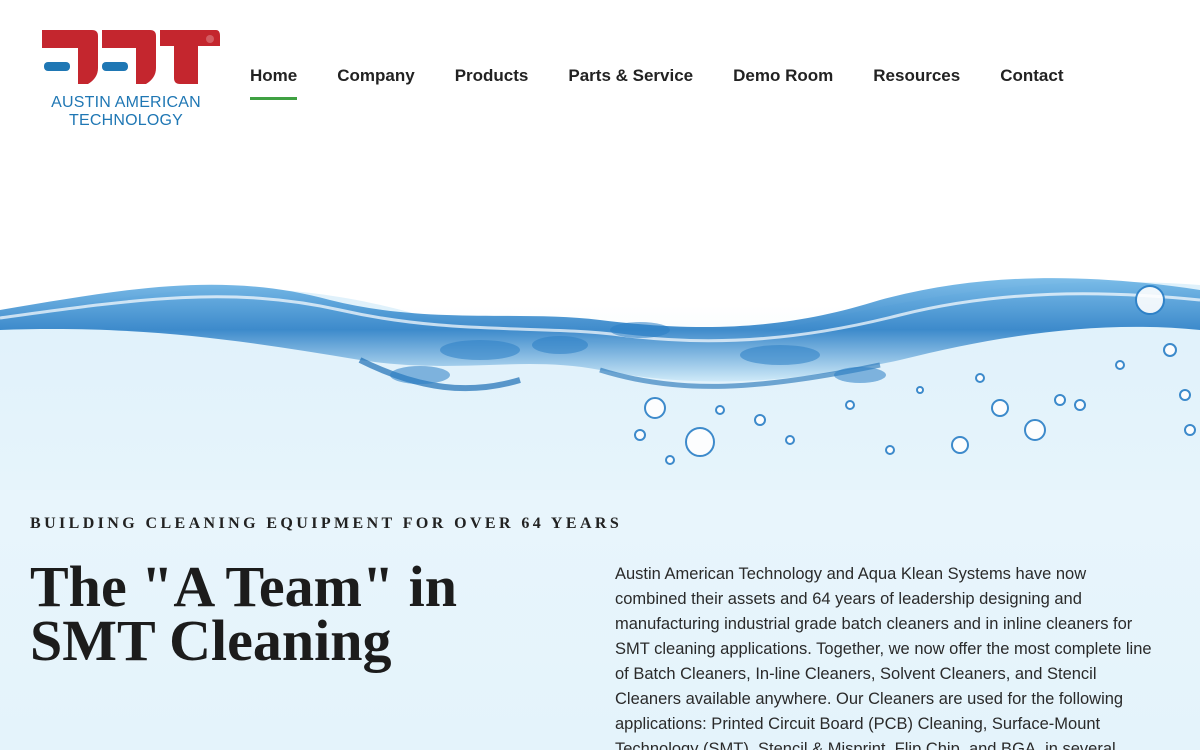  Describe the element at coordinates (244, 613) in the screenshot. I see `hero-headline: The "A Team" in SMT Cleaning` at that location.